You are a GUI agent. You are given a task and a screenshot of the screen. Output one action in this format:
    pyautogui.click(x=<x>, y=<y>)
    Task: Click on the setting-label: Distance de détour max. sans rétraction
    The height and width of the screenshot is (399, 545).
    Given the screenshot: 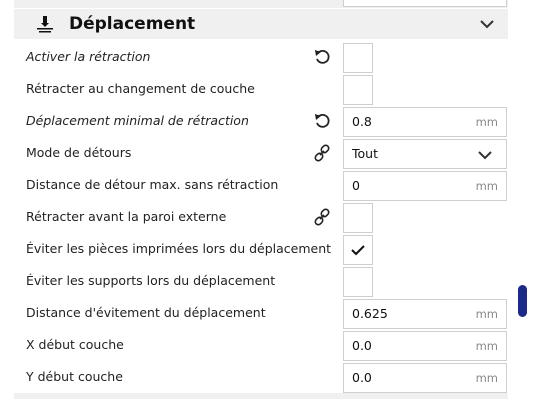 What is the action you would take?
    pyautogui.click(x=152, y=184)
    